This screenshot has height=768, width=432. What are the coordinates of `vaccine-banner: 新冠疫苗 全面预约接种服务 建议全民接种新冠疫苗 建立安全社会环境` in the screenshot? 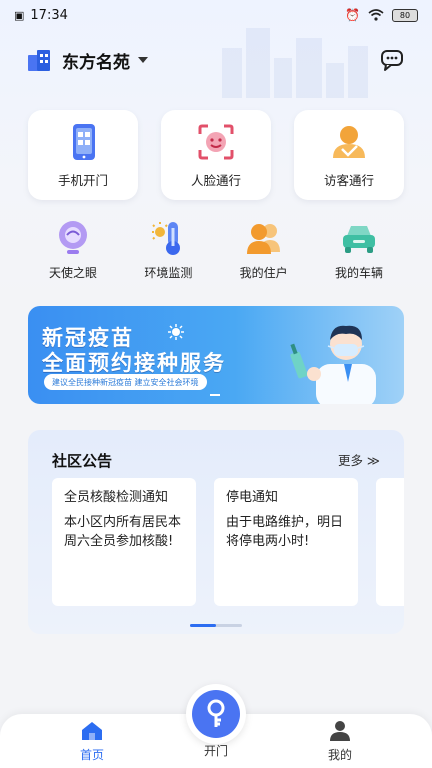 It's located at (216, 355).